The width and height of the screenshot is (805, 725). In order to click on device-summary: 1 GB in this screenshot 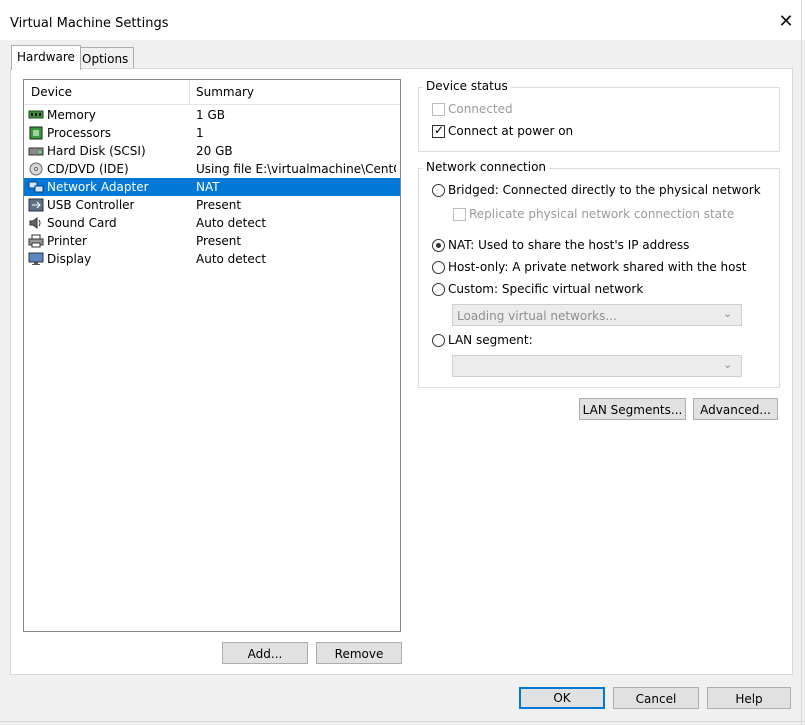, I will do `click(210, 115)`.